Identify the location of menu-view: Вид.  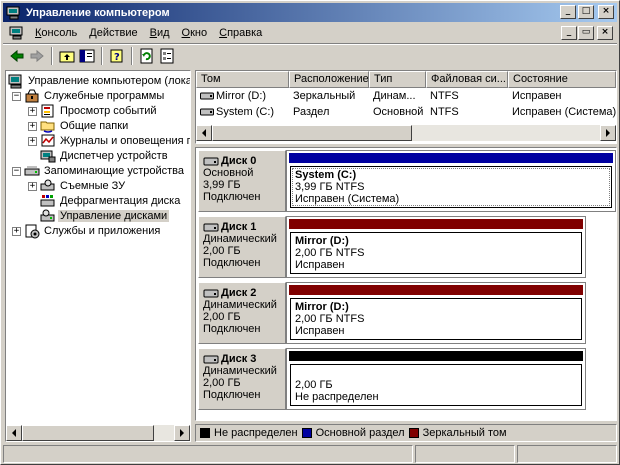
(160, 33).